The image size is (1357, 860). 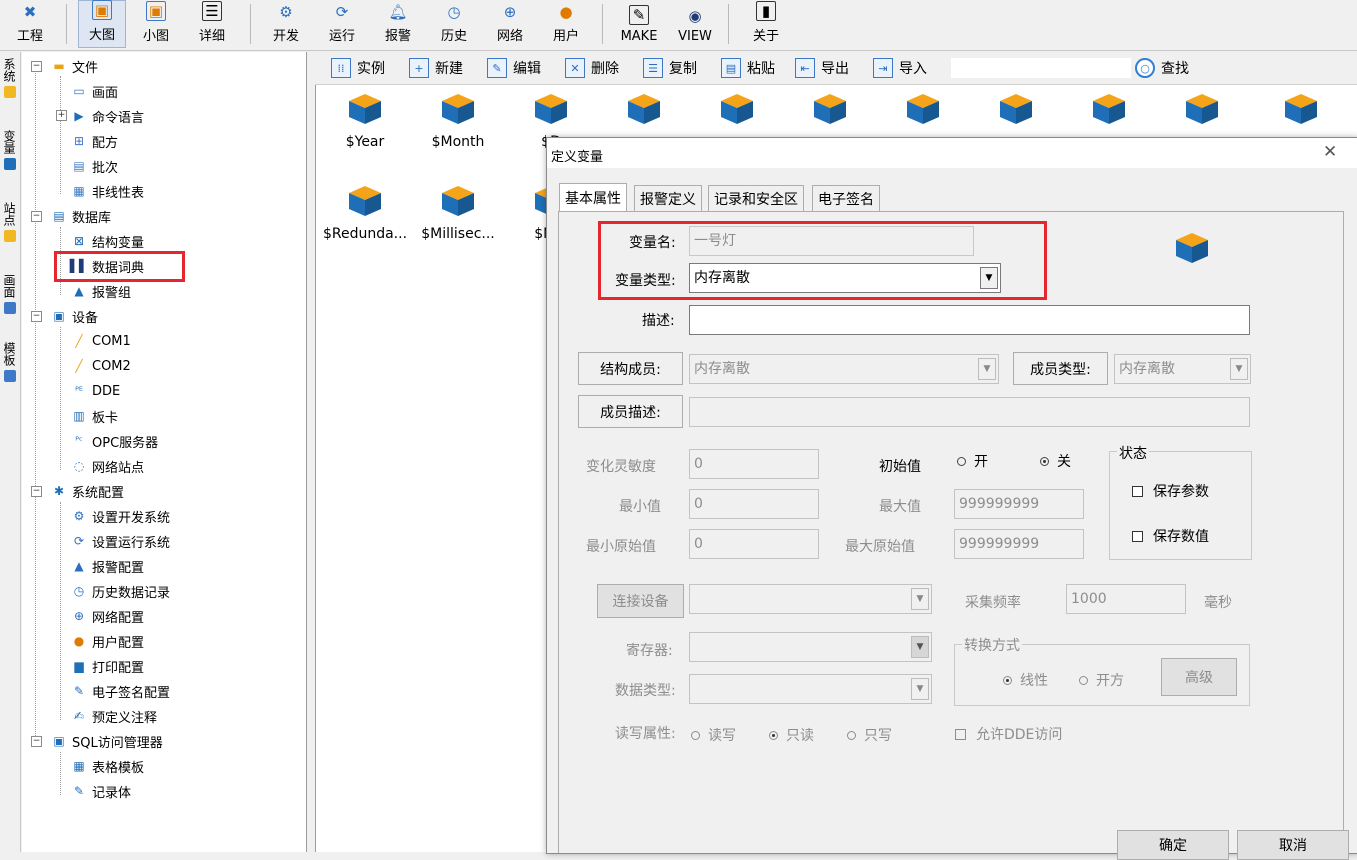 I want to click on initial-on-radio: 开, so click(x=972, y=461).